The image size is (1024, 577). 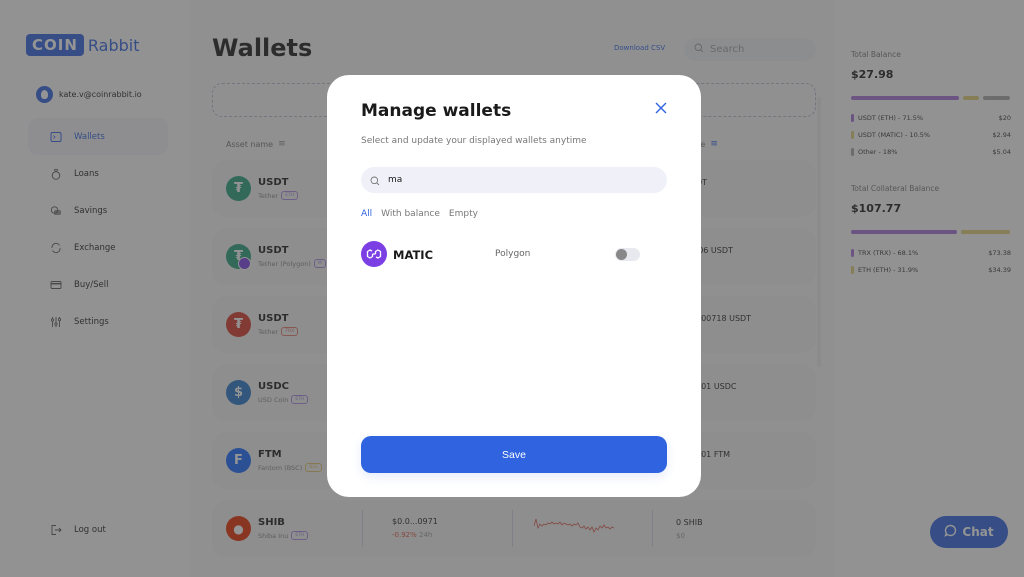 I want to click on filter-tab-with-balance: With balance, so click(x=410, y=214).